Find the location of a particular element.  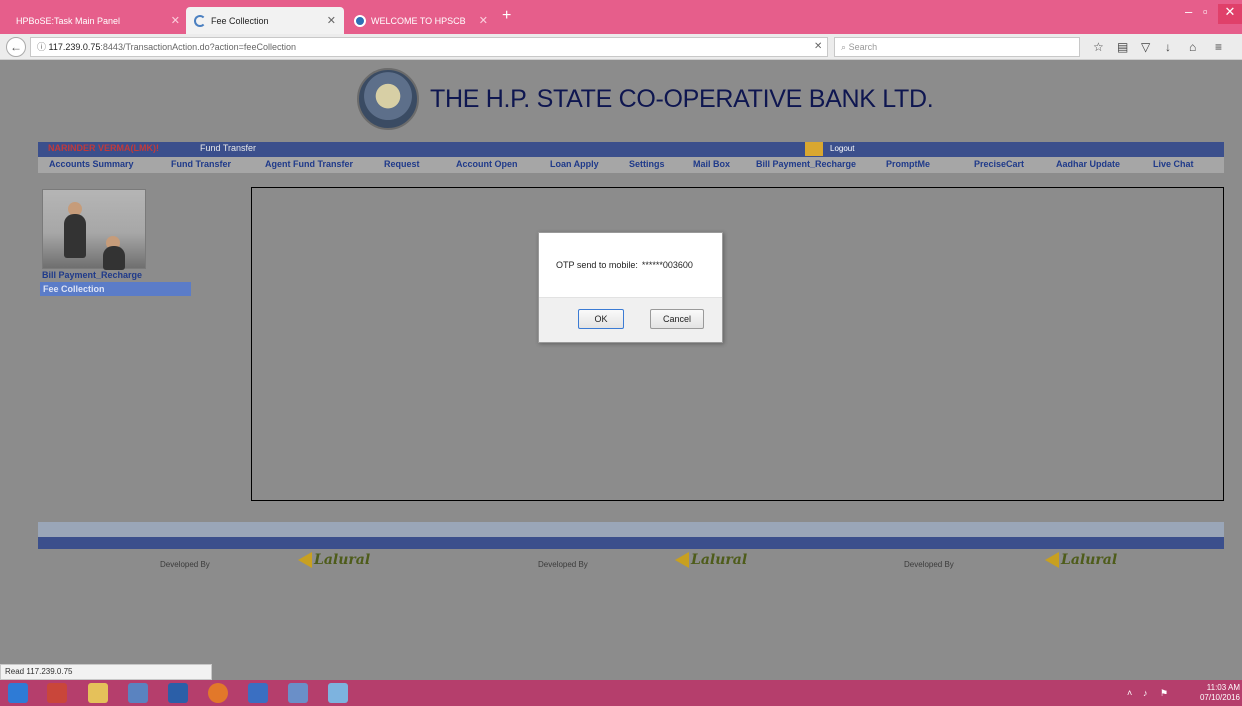

remote-desktop-icon is located at coordinates (178, 693).